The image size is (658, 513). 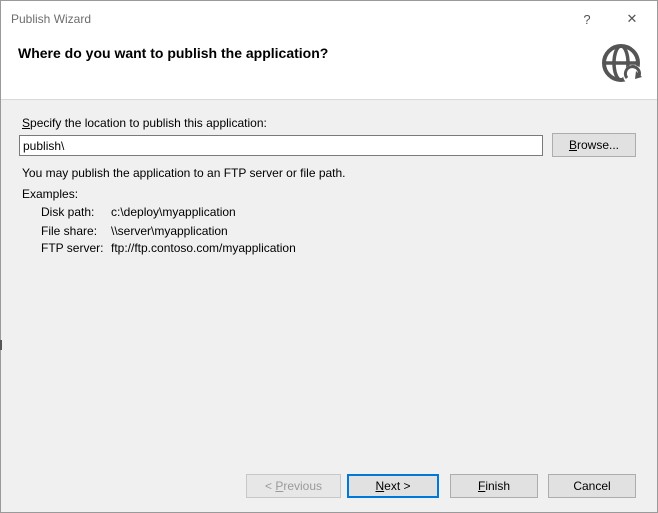 What do you see at coordinates (51, 19) in the screenshot?
I see `window-title: Publish Wizard` at bounding box center [51, 19].